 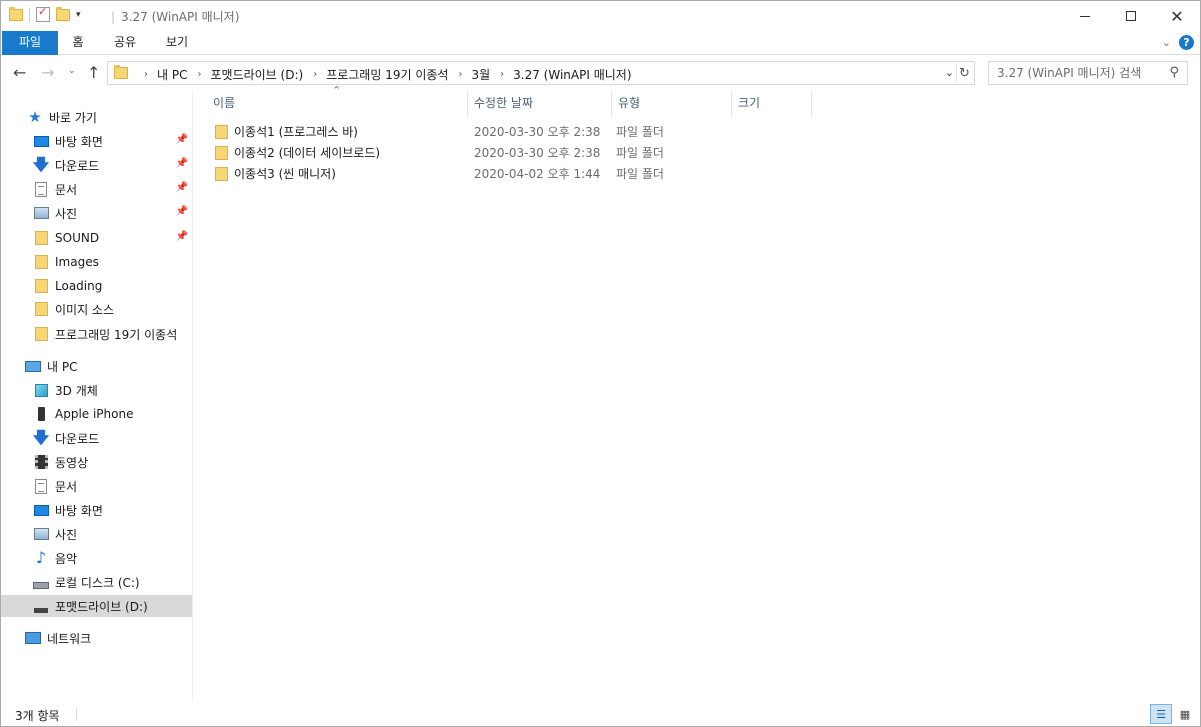 I want to click on sidebar-item-local-disk: 로컬 디스크 (C:), so click(x=96, y=582).